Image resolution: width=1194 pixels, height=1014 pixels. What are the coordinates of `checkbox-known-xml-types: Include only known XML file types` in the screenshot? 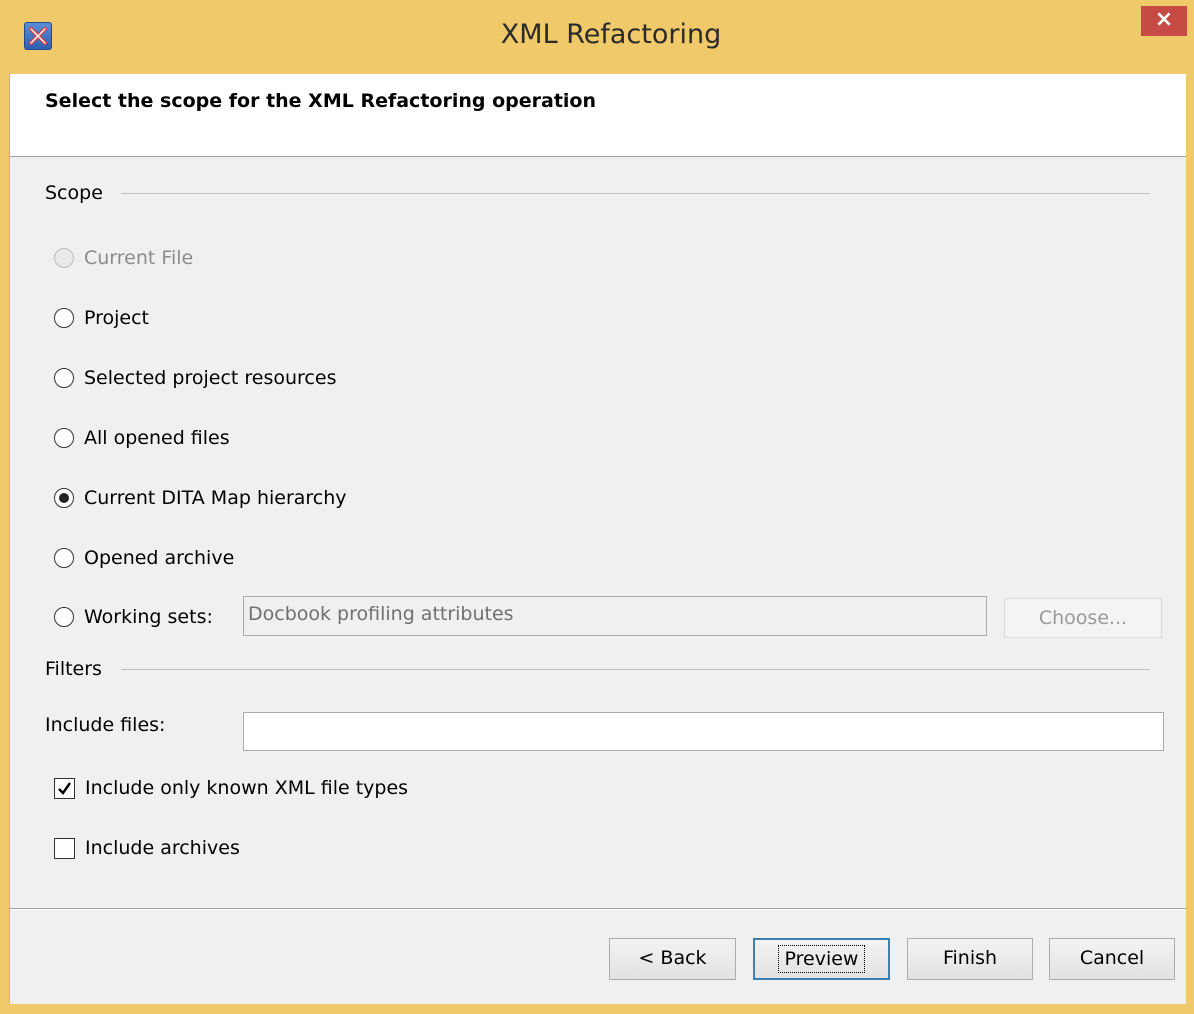 It's located at (231, 788).